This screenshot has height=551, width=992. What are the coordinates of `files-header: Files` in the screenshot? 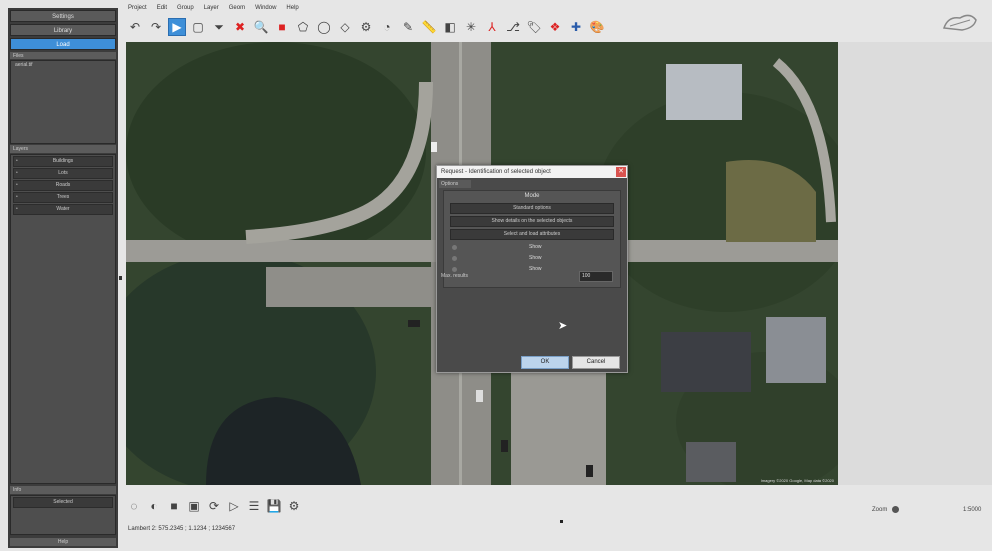 It's located at (63, 55).